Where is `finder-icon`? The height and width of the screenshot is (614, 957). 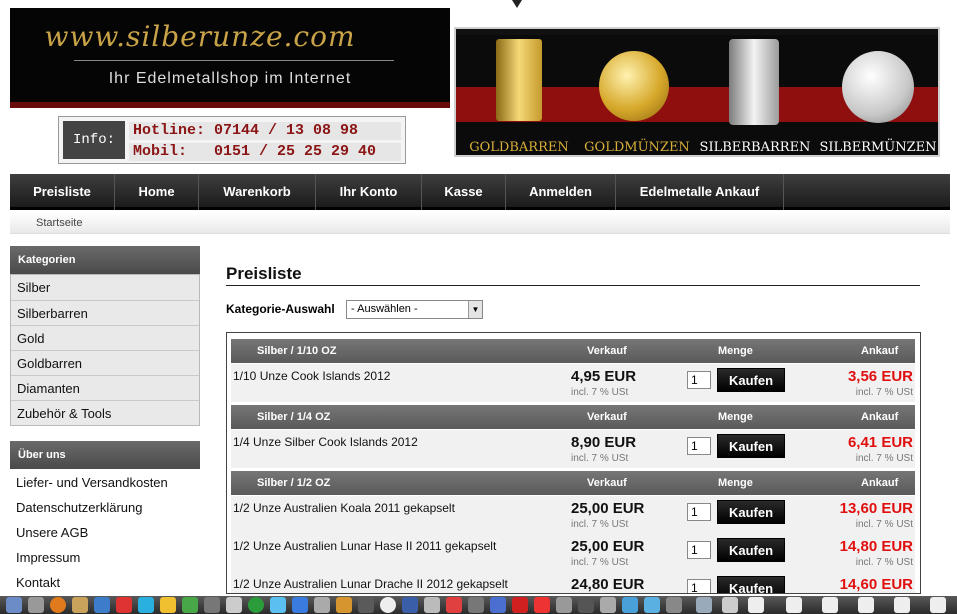 finder-icon is located at coordinates (14, 605).